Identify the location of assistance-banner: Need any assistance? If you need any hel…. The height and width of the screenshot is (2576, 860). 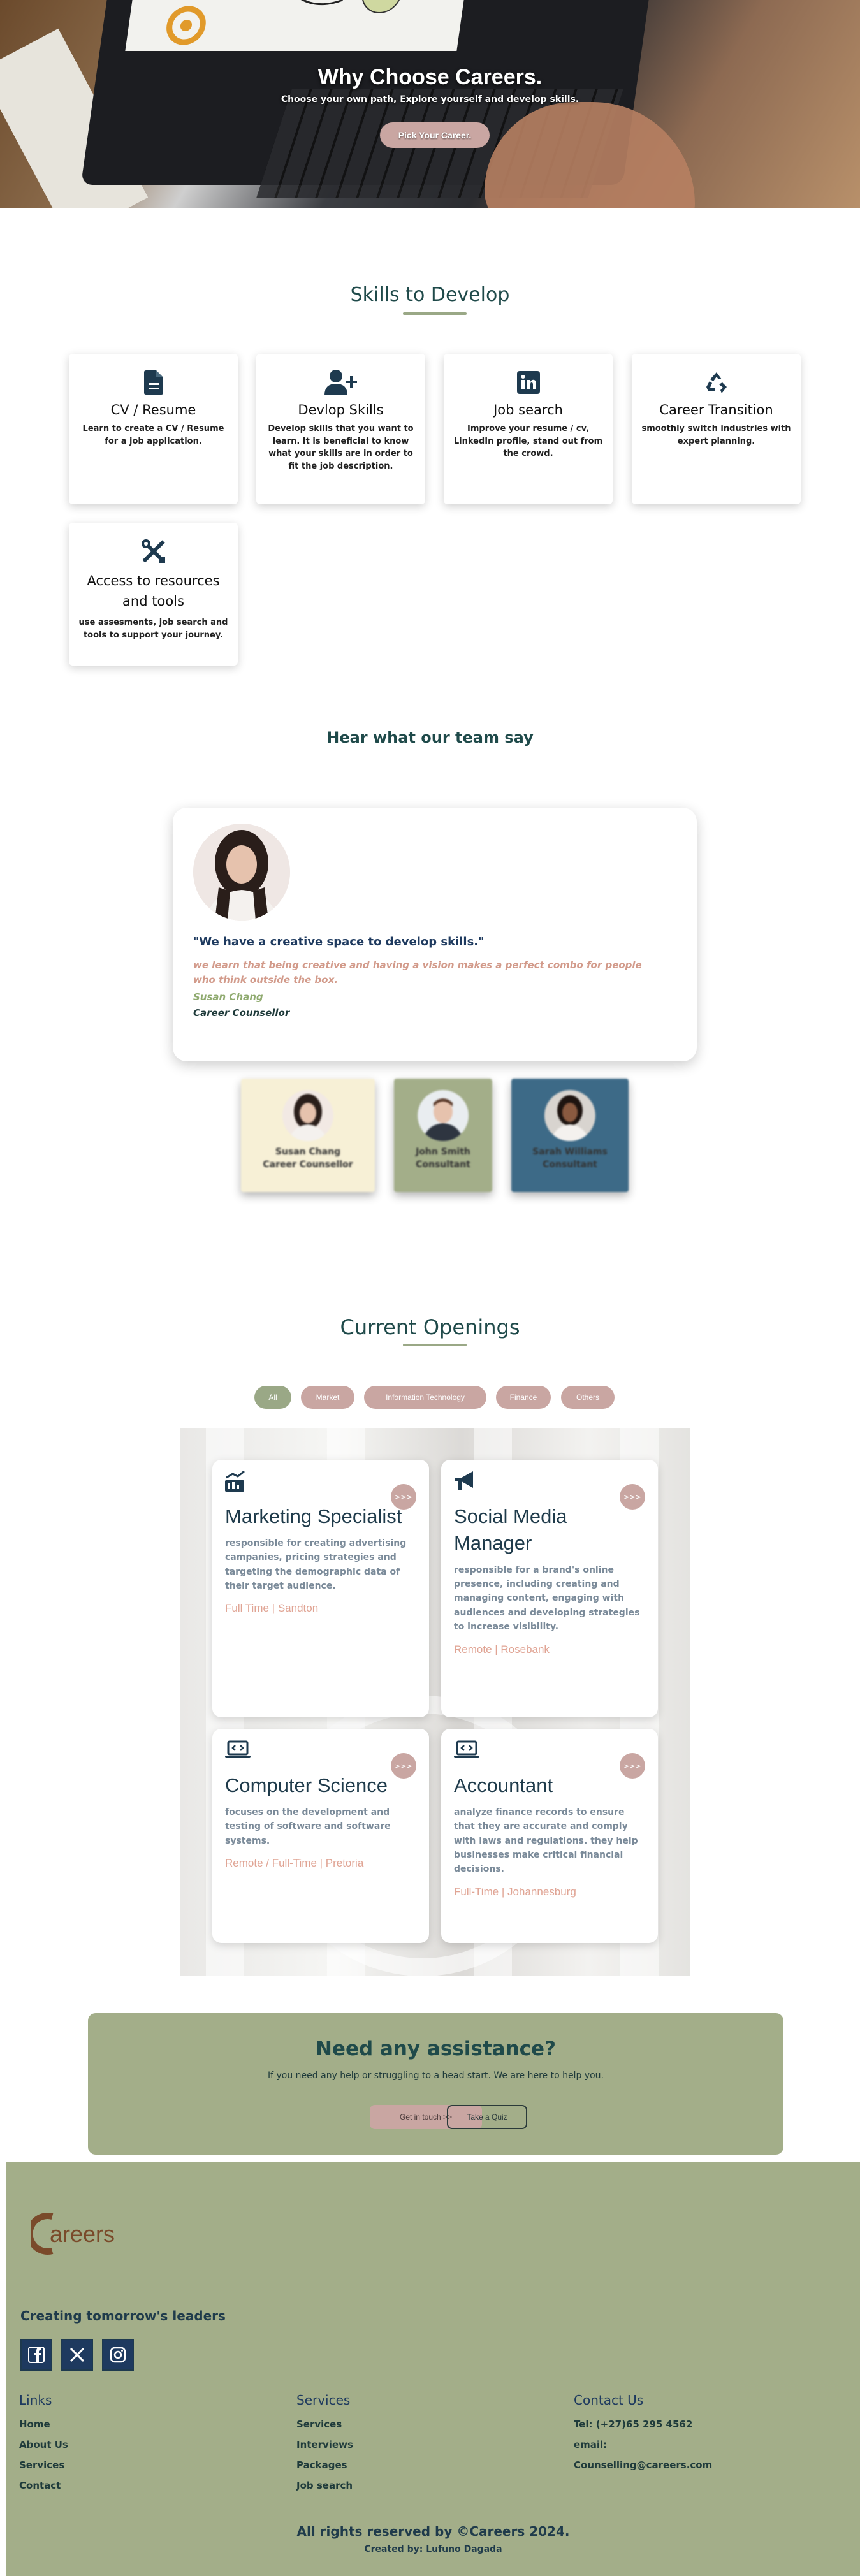
(435, 2084).